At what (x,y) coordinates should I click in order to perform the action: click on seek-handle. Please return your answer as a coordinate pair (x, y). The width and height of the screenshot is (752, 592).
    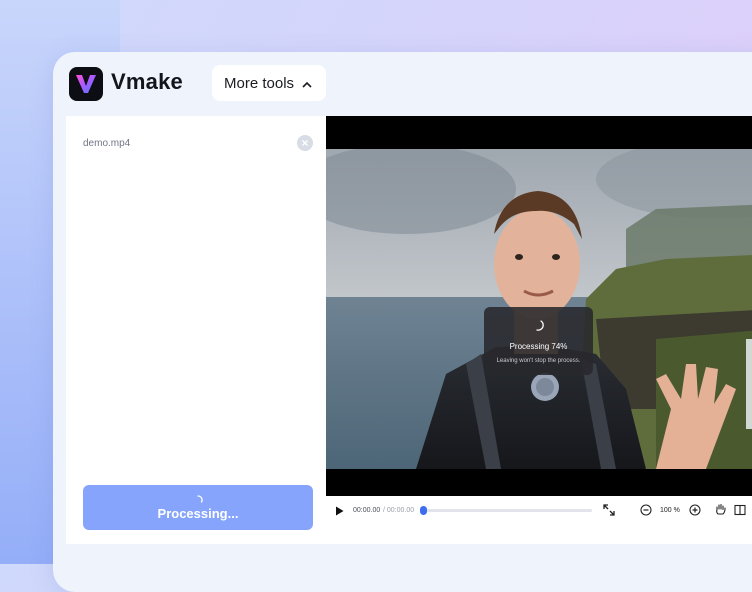
    Looking at the image, I should click on (423, 510).